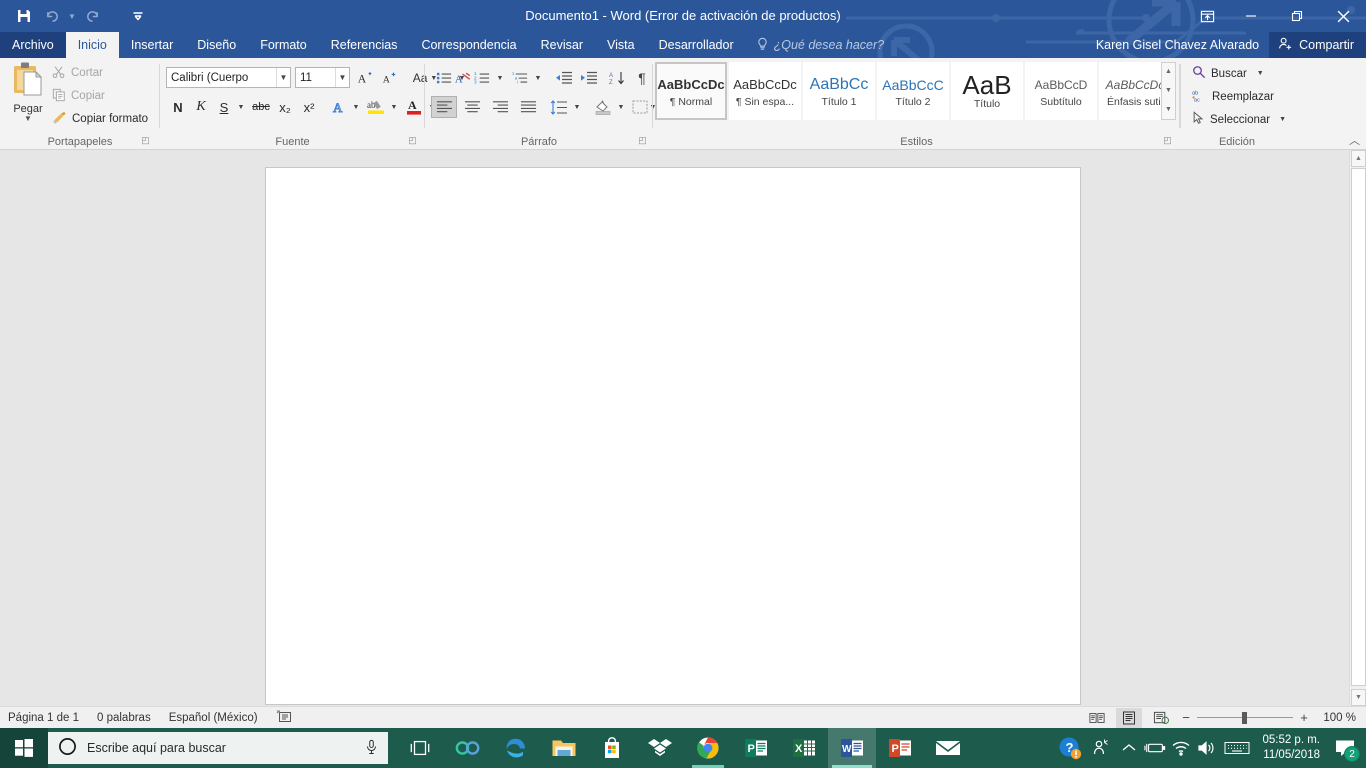 The width and height of the screenshot is (1366, 768). What do you see at coordinates (1336, 718) in the screenshot?
I see `zoom-level: 100 %` at bounding box center [1336, 718].